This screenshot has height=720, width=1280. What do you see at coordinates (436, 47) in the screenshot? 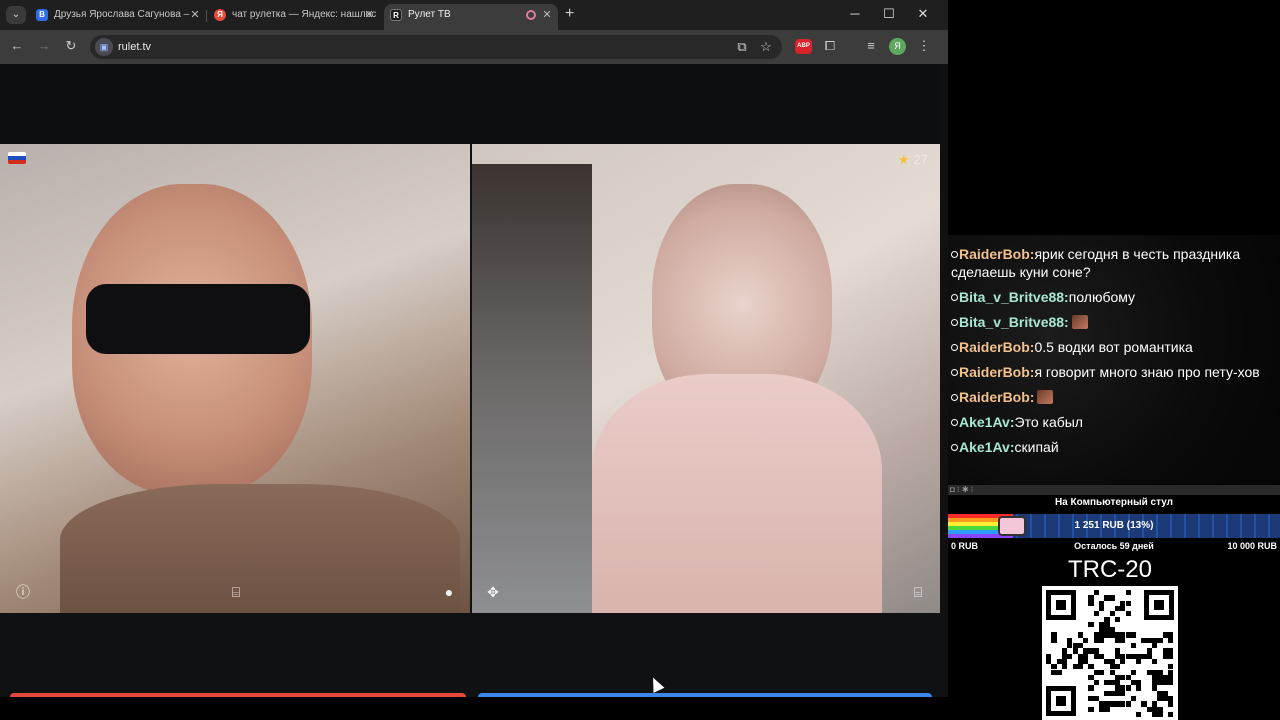
I see `address-bar: ▣ rulet.tv ⧉ ☆` at bounding box center [436, 47].